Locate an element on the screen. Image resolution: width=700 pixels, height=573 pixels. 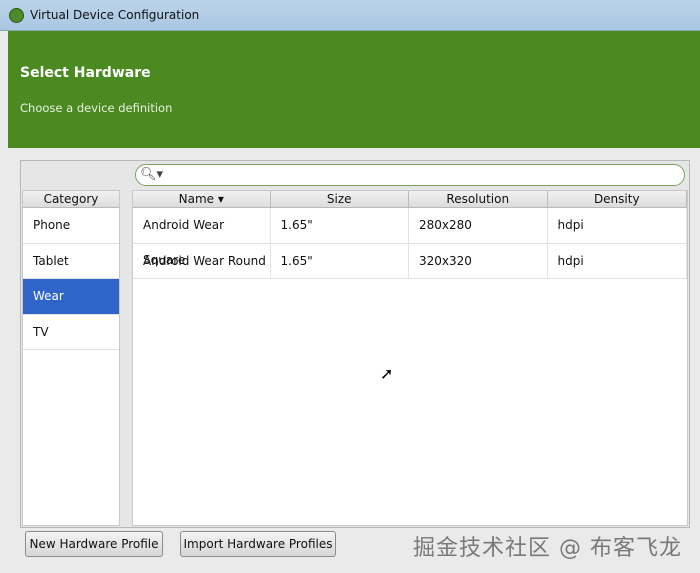
page-title: Select Hardware is located at coordinates (85, 73).